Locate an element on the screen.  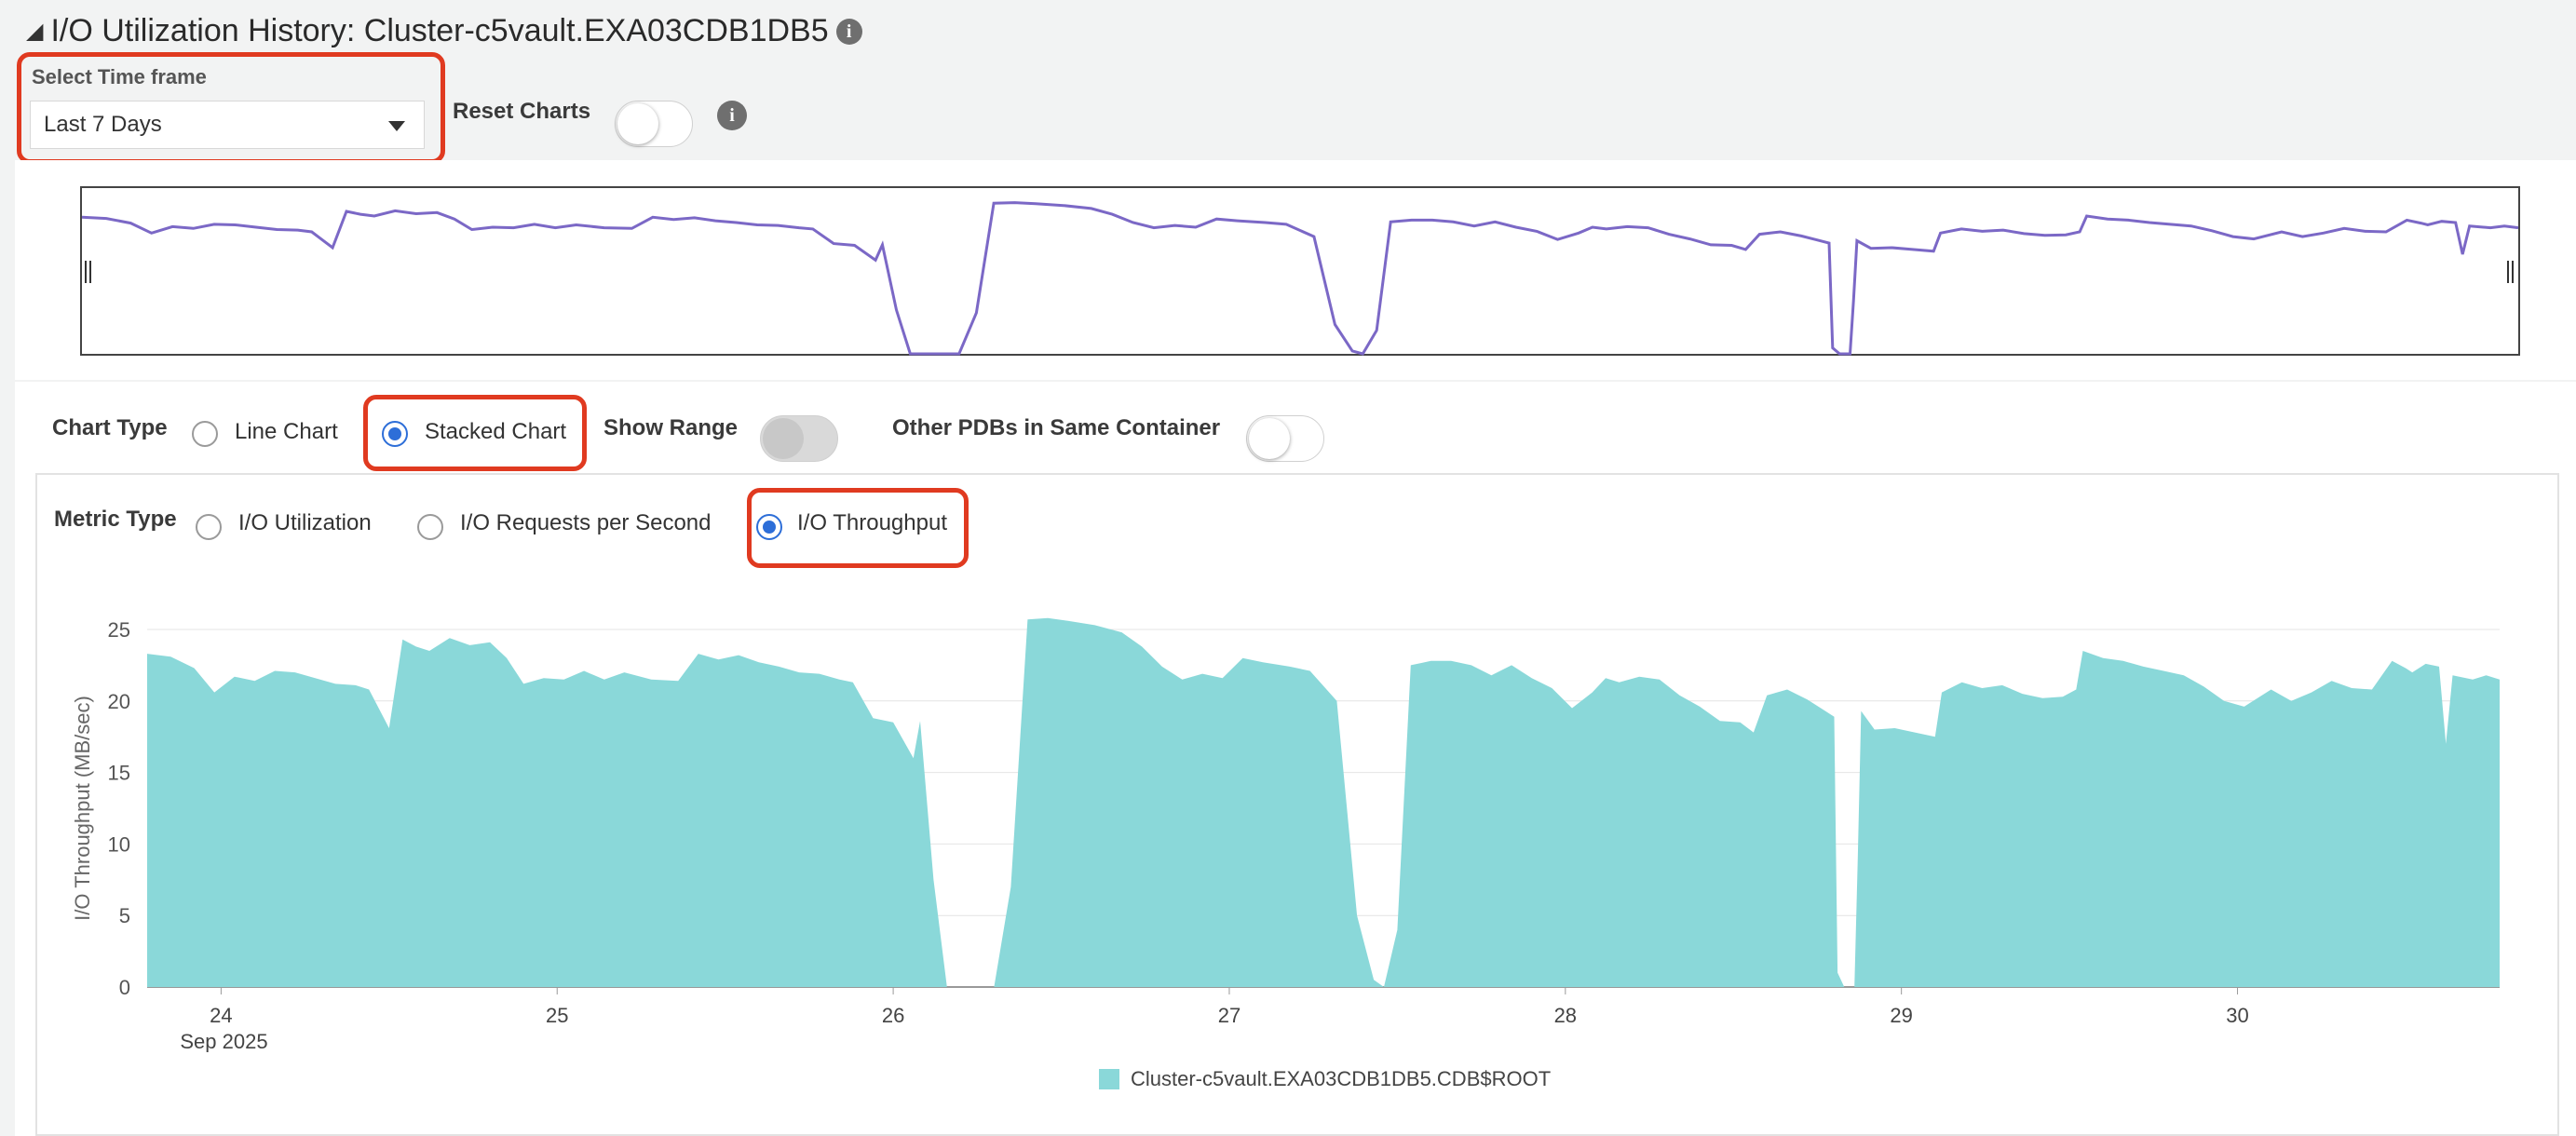
x-tick-label: 24 is located at coordinates (221, 1016).